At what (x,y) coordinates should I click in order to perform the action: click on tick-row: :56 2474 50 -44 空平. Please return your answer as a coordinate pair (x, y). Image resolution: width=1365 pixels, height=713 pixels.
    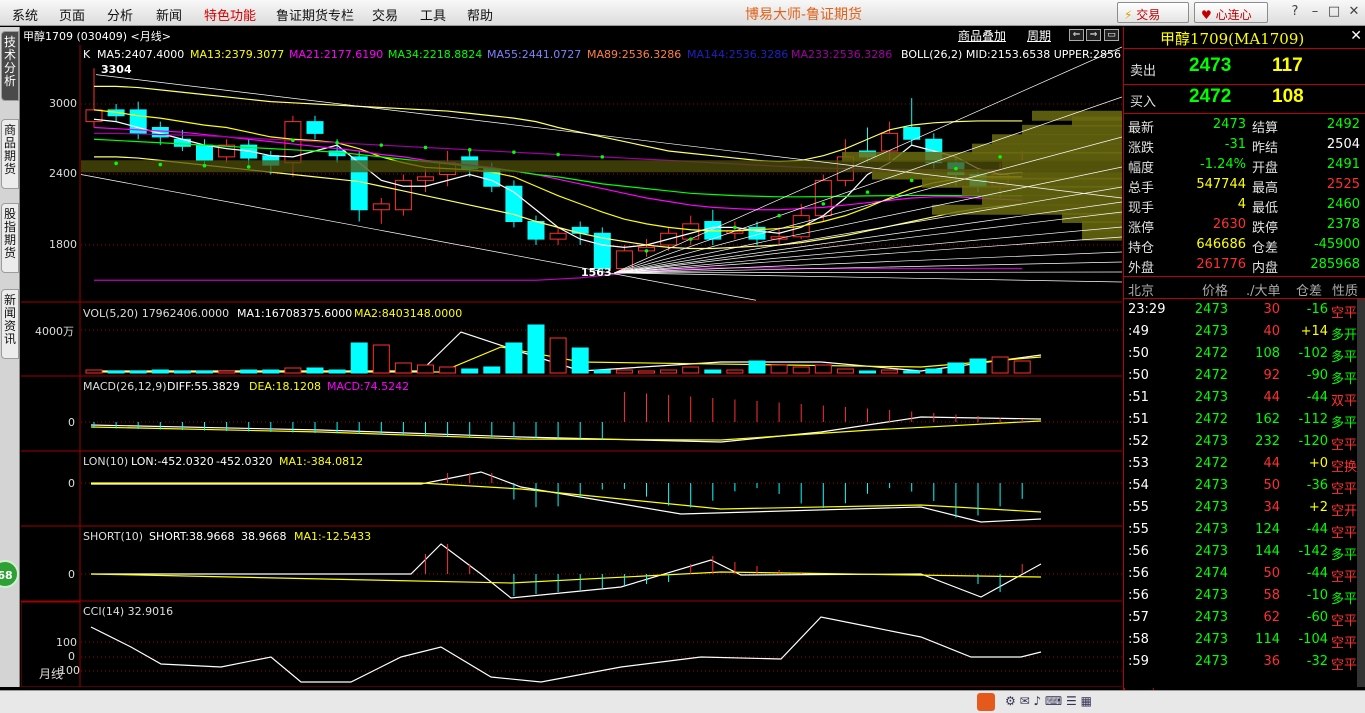
    Looking at the image, I should click on (1244, 574).